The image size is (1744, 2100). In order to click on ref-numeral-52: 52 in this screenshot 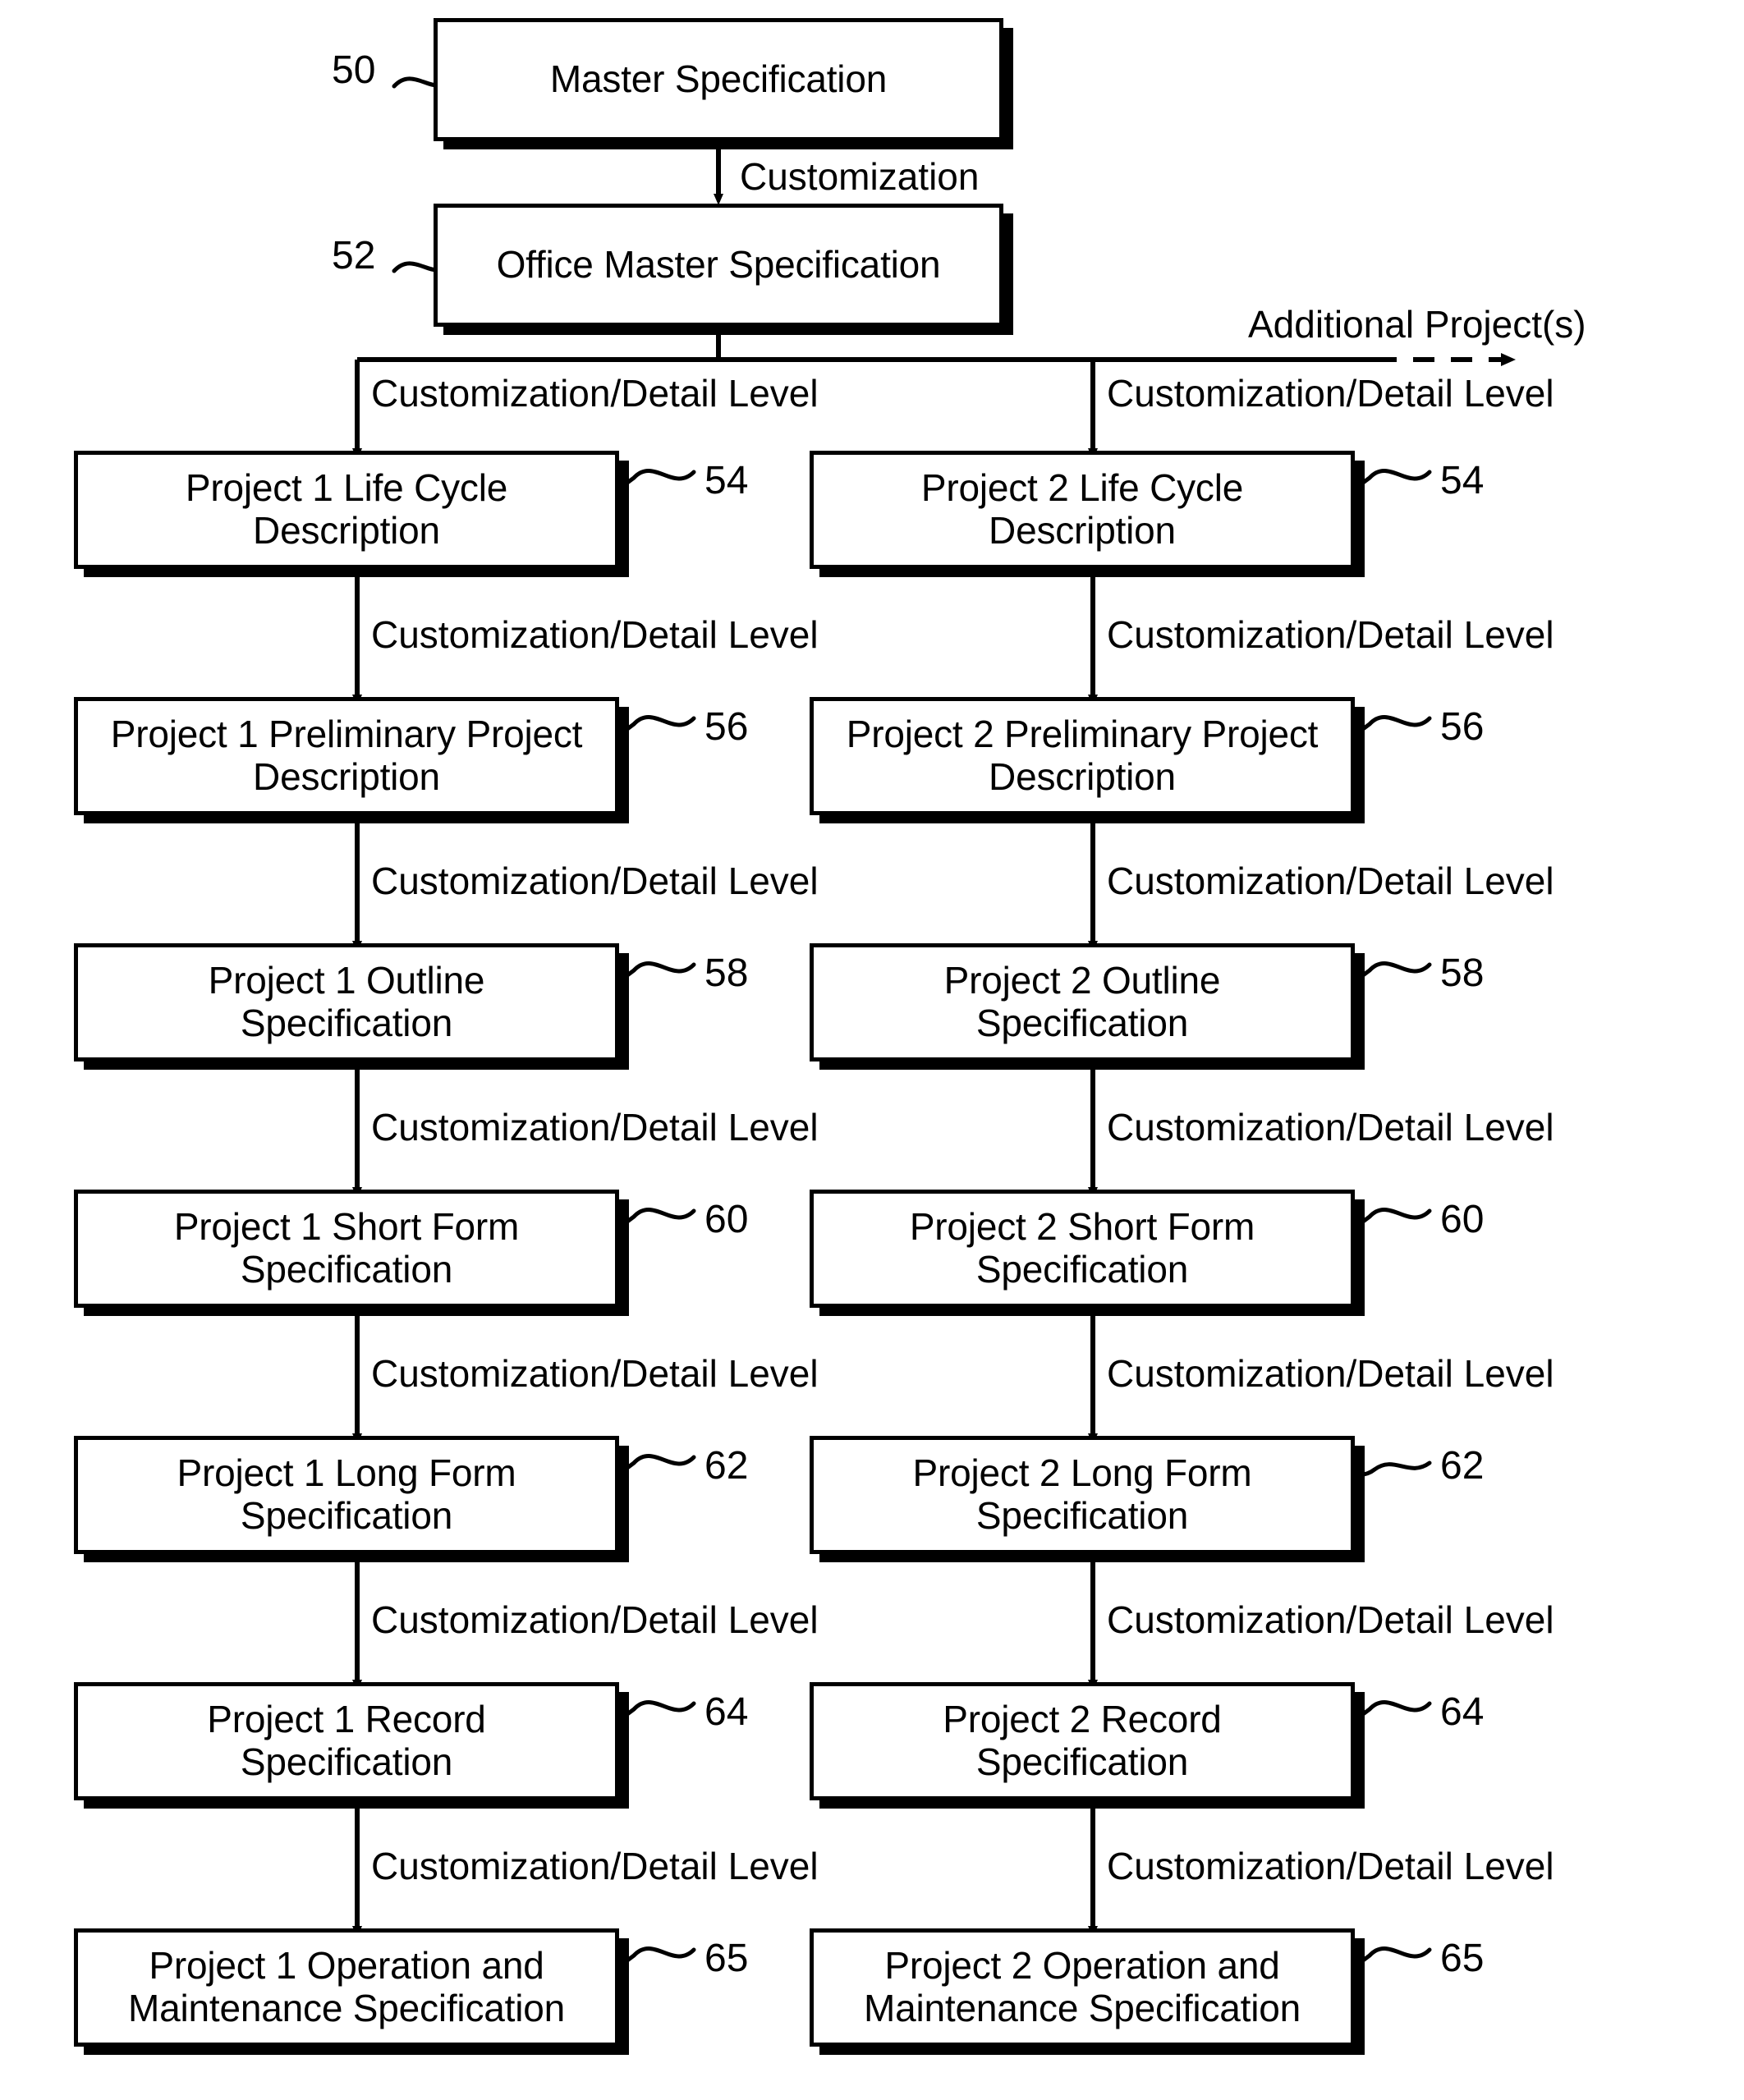, I will do `click(354, 256)`.